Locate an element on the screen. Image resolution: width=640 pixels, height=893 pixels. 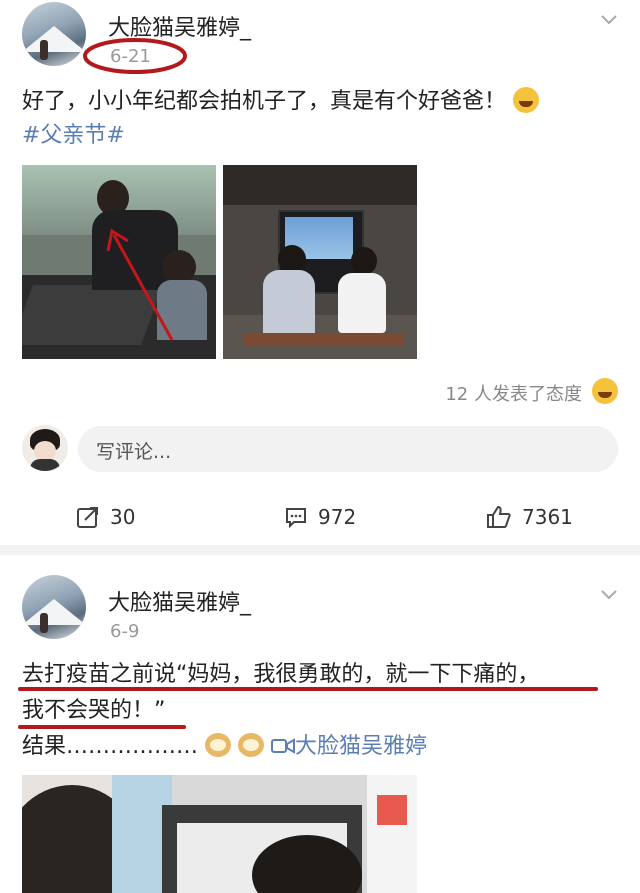
post-text-line-2: 我不会哭的！” is located at coordinates (94, 710).